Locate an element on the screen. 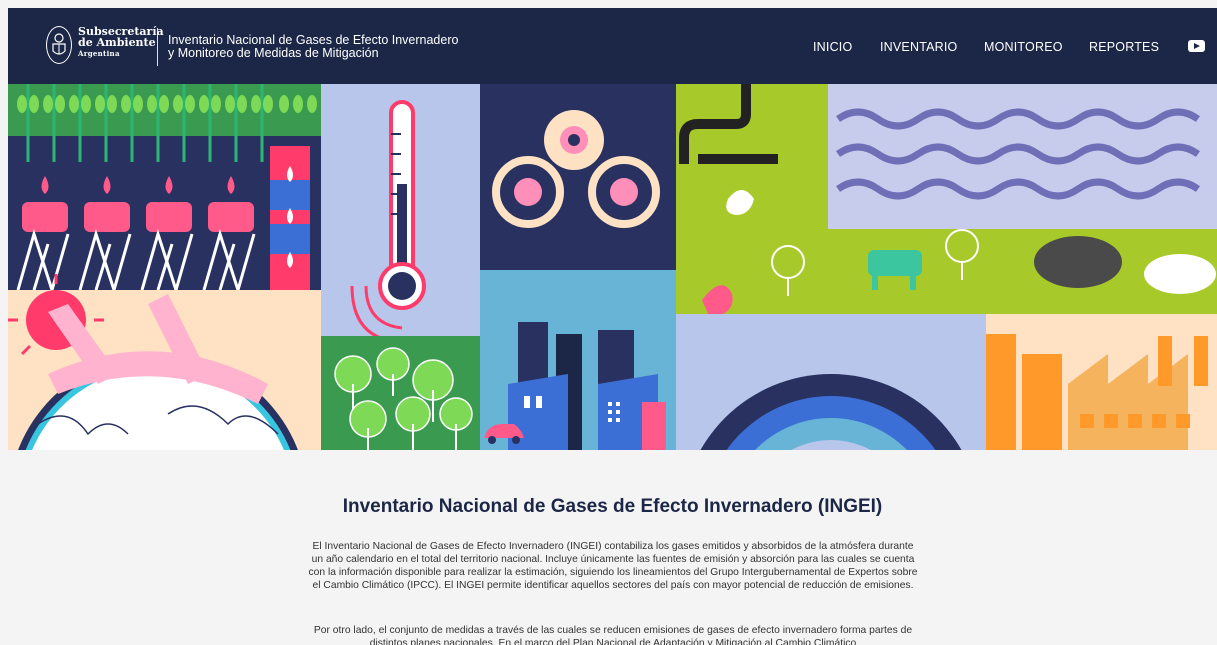  factory-panel is located at coordinates (1101, 382).